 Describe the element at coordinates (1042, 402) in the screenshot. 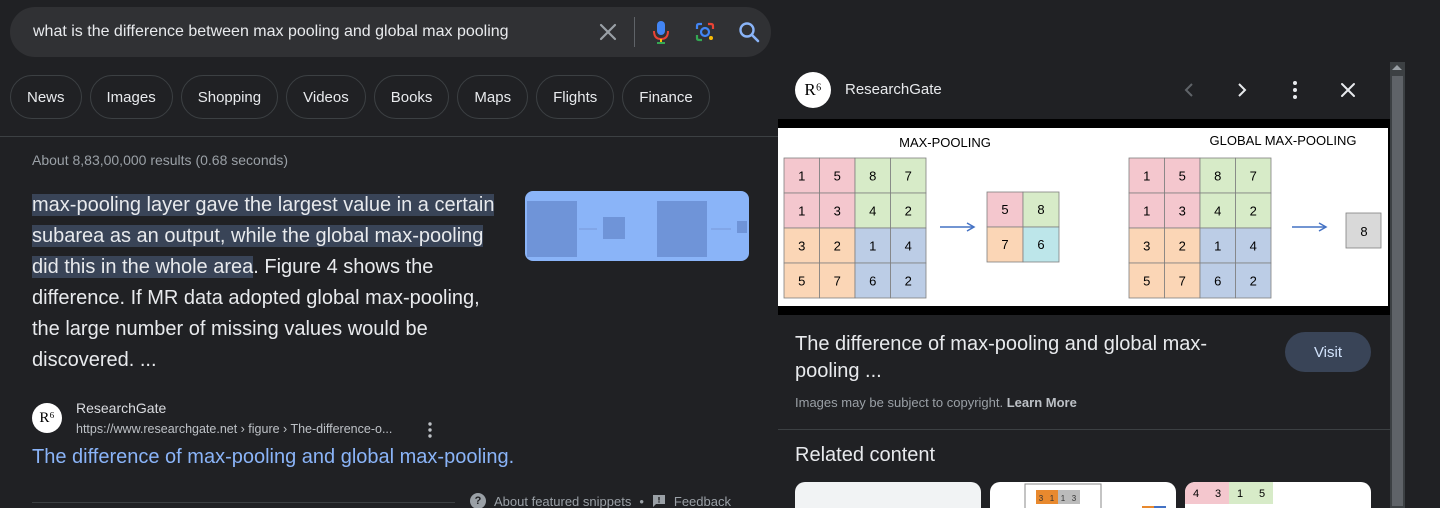

I see `learn-more-link: Learn More` at that location.